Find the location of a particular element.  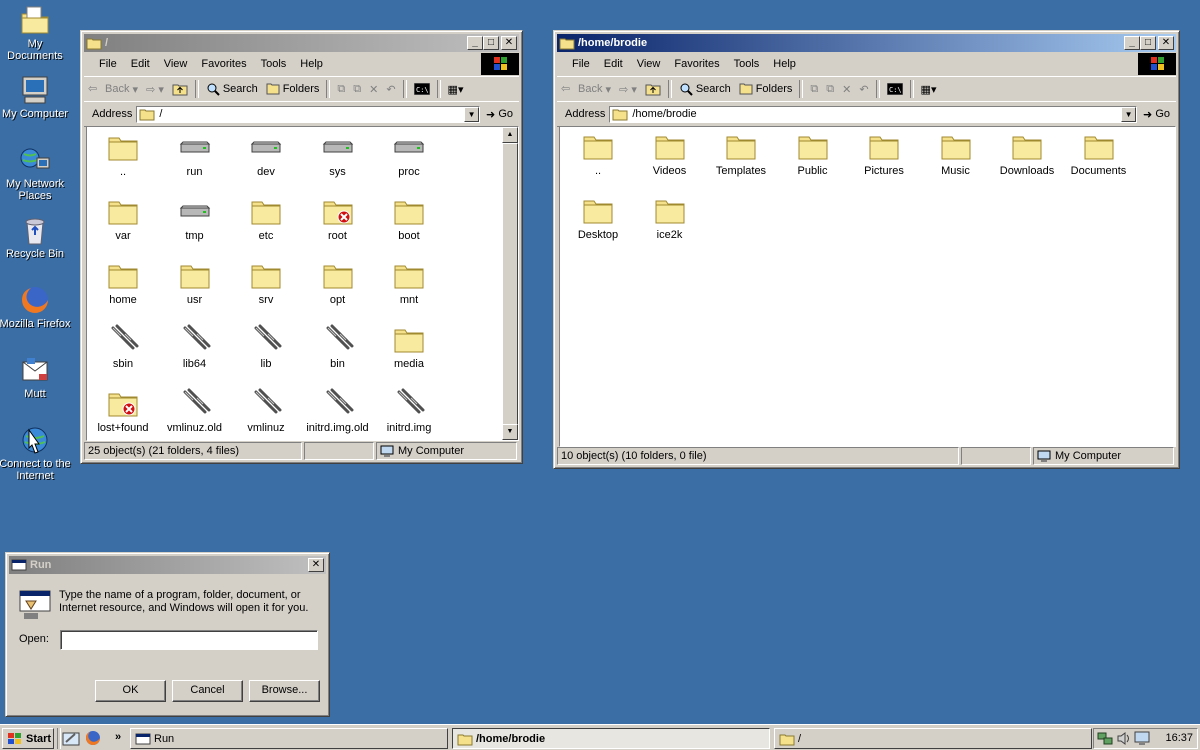

menu-file: File is located at coordinates (108, 64).